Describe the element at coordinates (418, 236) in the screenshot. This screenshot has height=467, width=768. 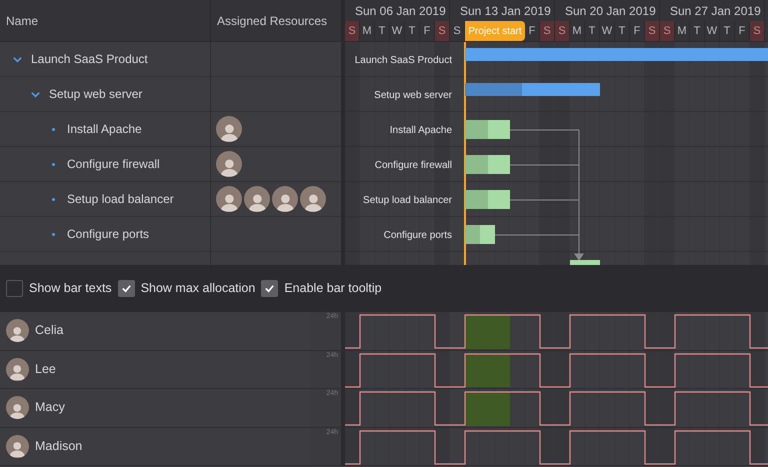
I see `bar-label: Configure ports` at that location.